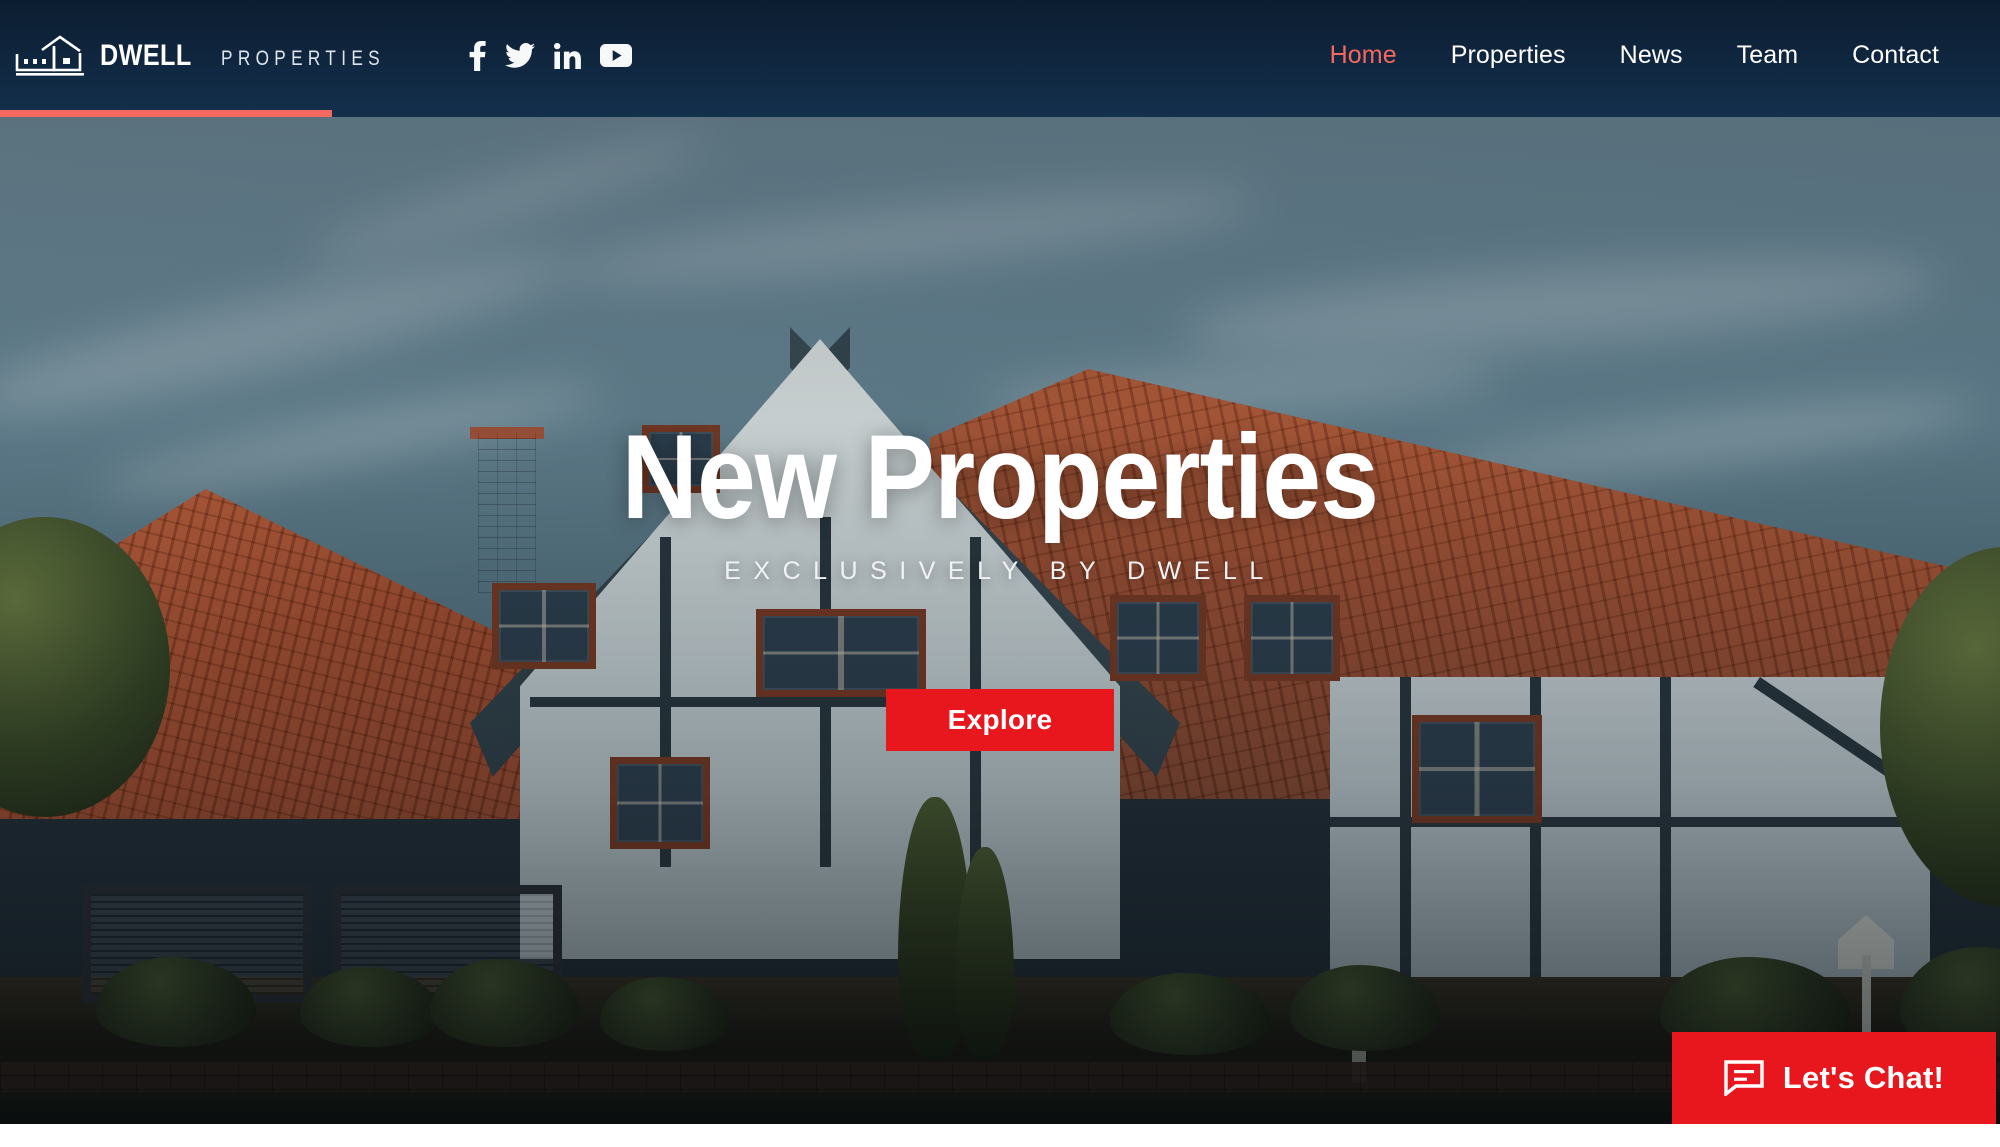 This screenshot has width=2000, height=1147. Describe the element at coordinates (1000, 1135) in the screenshot. I see `page-body-below-hero` at that location.